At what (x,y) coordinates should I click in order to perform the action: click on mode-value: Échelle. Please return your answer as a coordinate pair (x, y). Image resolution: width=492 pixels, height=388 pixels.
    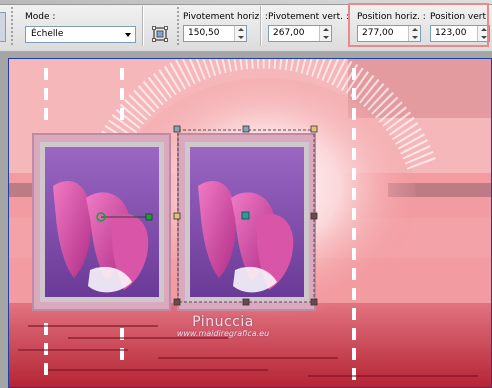
    Looking at the image, I should click on (47, 34).